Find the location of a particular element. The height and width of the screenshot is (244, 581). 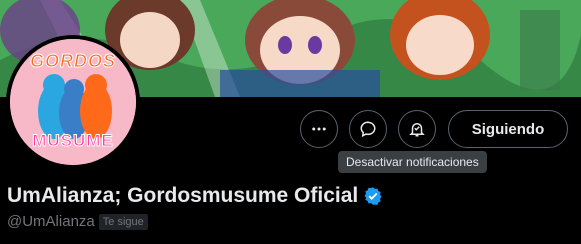

more-button is located at coordinates (319, 129).